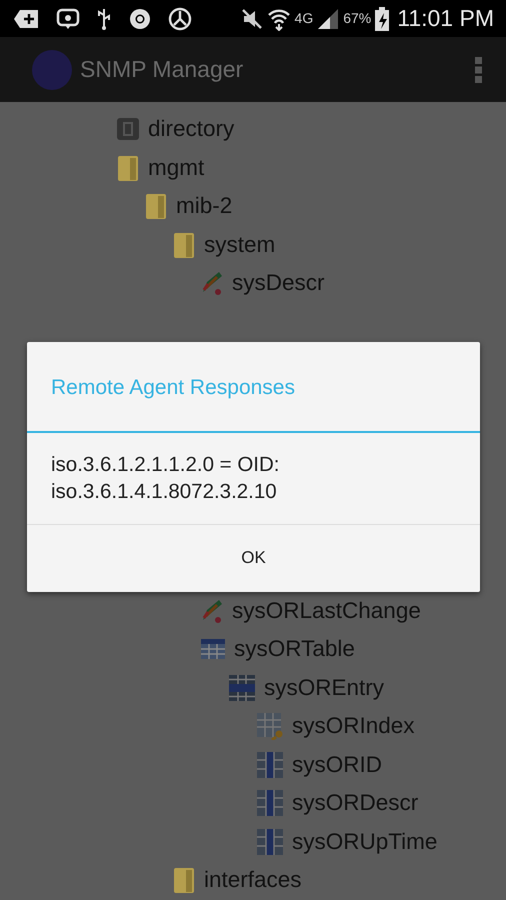 The image size is (506, 900). Describe the element at coordinates (337, 765) in the screenshot. I see `tree-item-label: sysORID` at that location.